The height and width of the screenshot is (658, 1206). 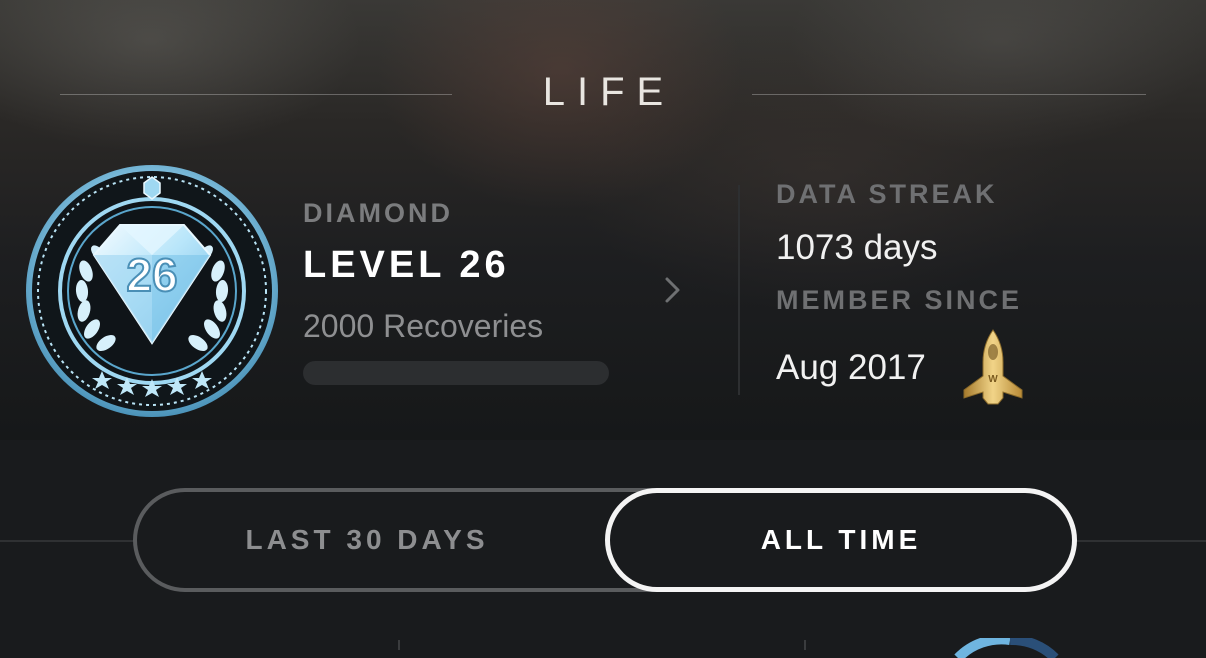 What do you see at coordinates (406, 265) in the screenshot?
I see `level-label: LEVEL 26` at bounding box center [406, 265].